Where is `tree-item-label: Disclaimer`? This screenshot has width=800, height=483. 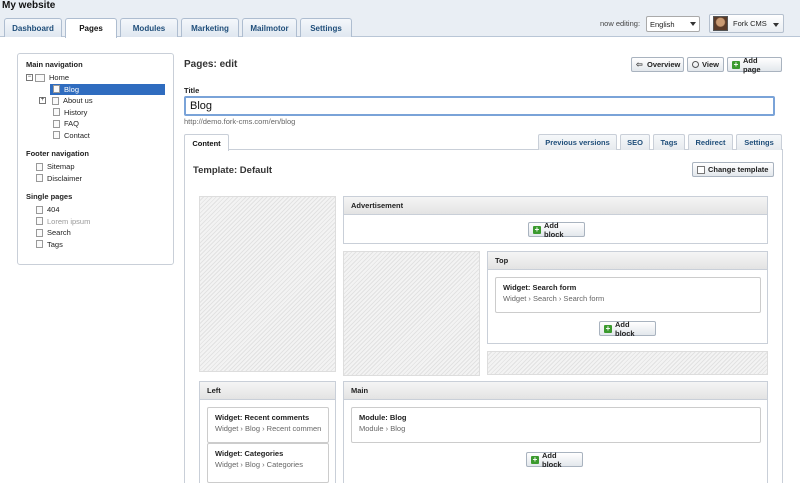 tree-item-label: Disclaimer is located at coordinates (65, 178).